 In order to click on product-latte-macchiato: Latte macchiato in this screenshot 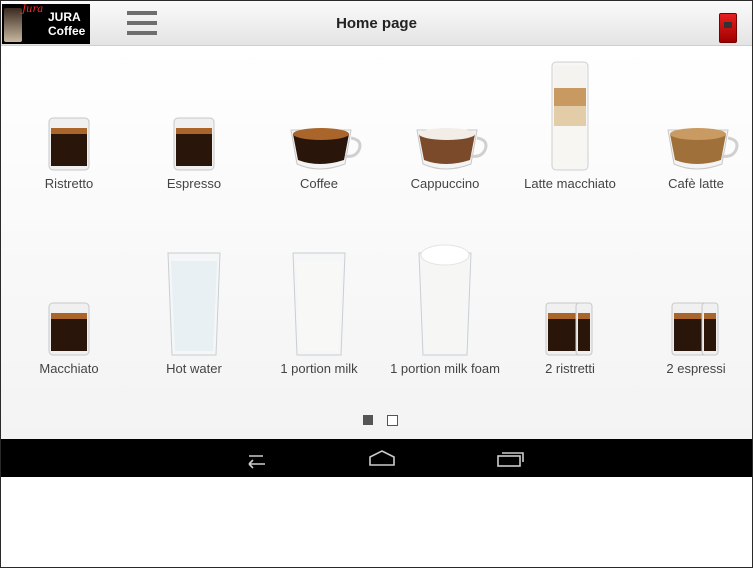, I will do `click(570, 141)`.